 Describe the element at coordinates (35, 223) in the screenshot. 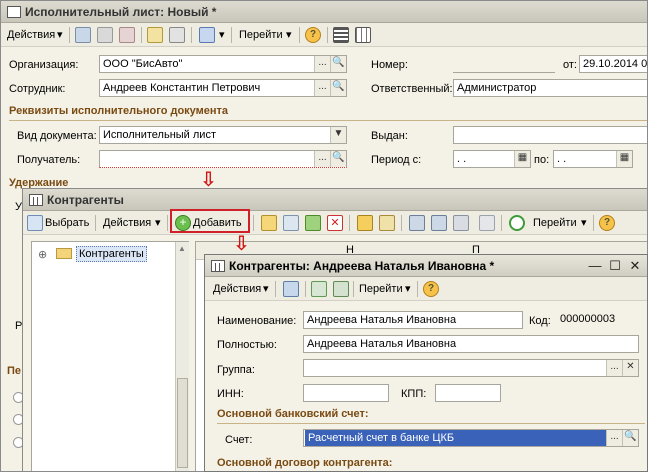

I see `select-icon` at that location.